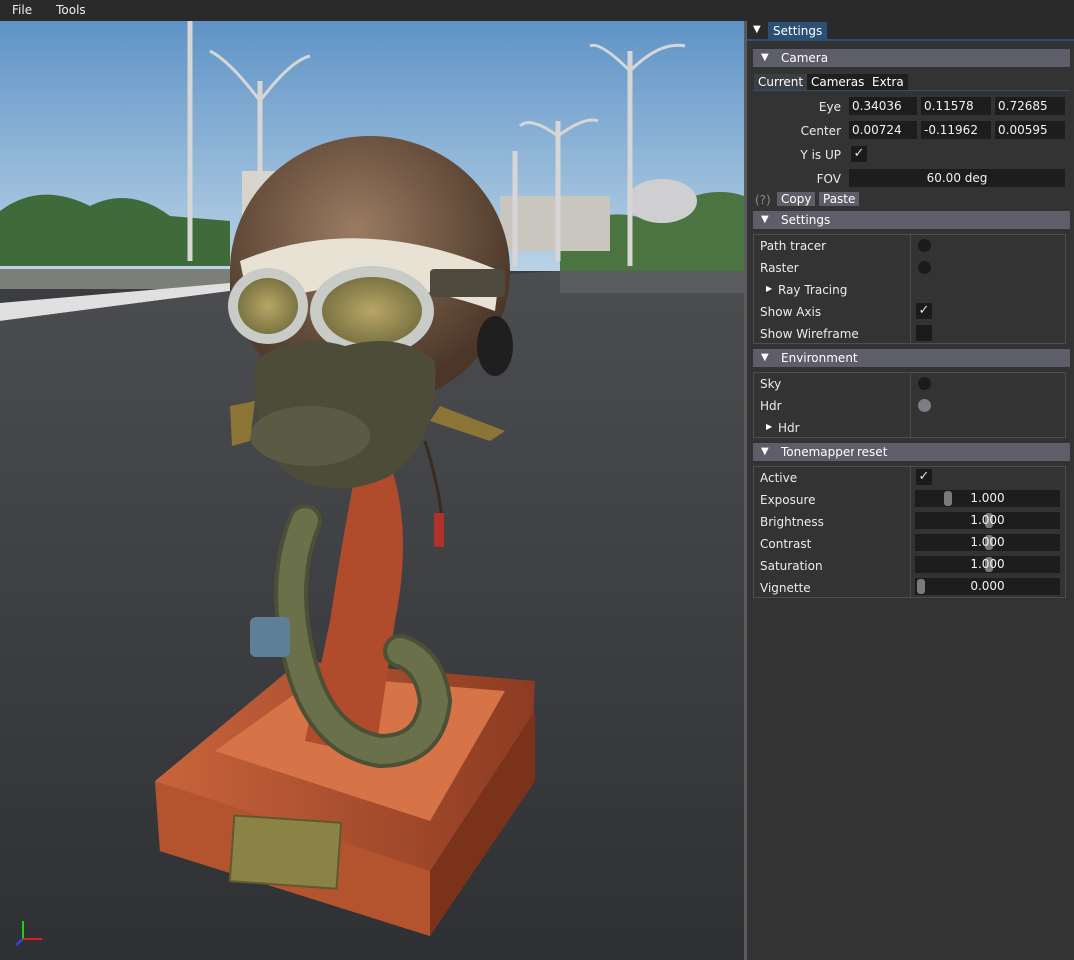 The image size is (1074, 960). I want to click on vignette-label: Vignette, so click(785, 588).